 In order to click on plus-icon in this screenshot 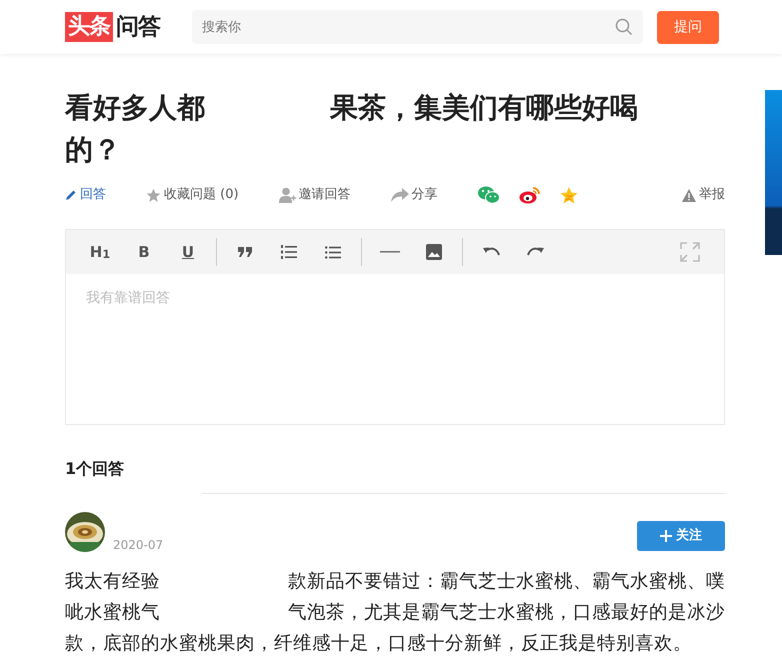, I will do `click(666, 536)`.